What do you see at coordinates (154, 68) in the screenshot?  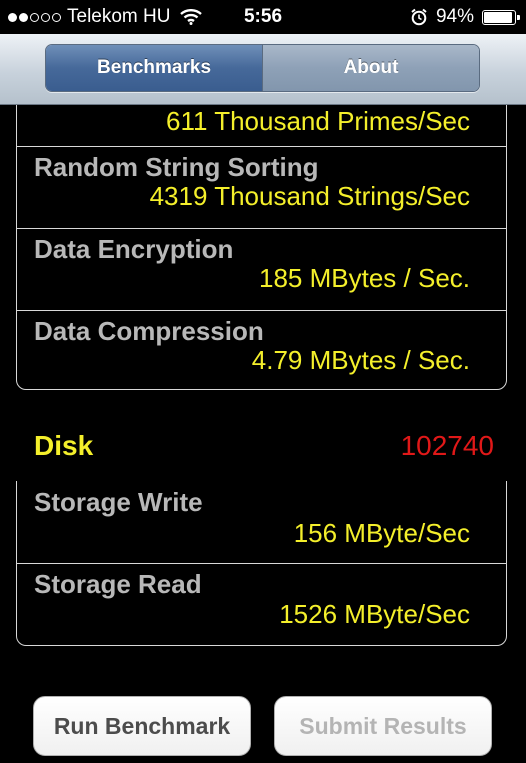 I see `tab-benchmarks: Benchmarks` at bounding box center [154, 68].